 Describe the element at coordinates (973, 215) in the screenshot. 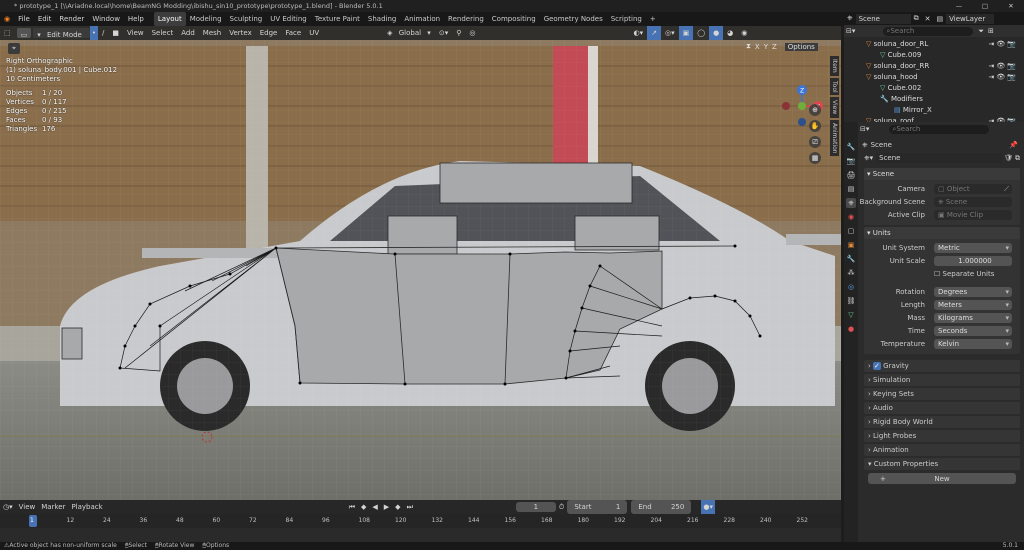

I see `active-clip-field: ▣ Movie Clip` at that location.